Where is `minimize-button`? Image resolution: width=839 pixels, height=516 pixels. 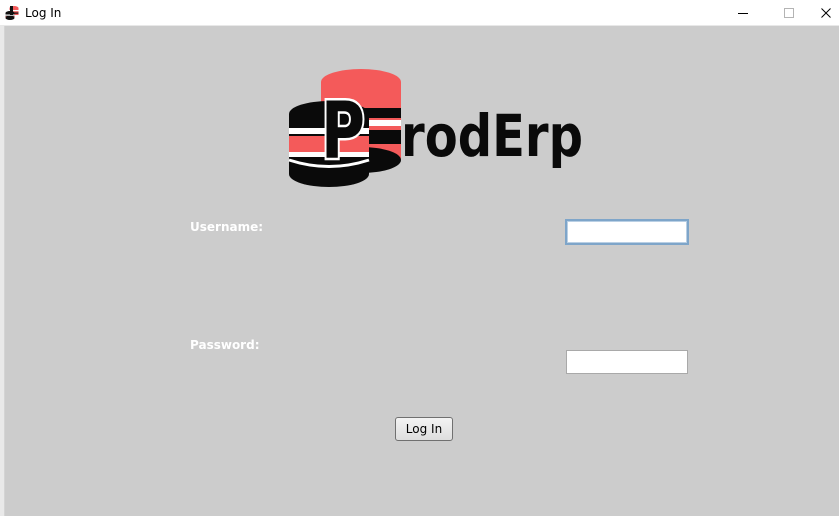 minimize-button is located at coordinates (743, 13).